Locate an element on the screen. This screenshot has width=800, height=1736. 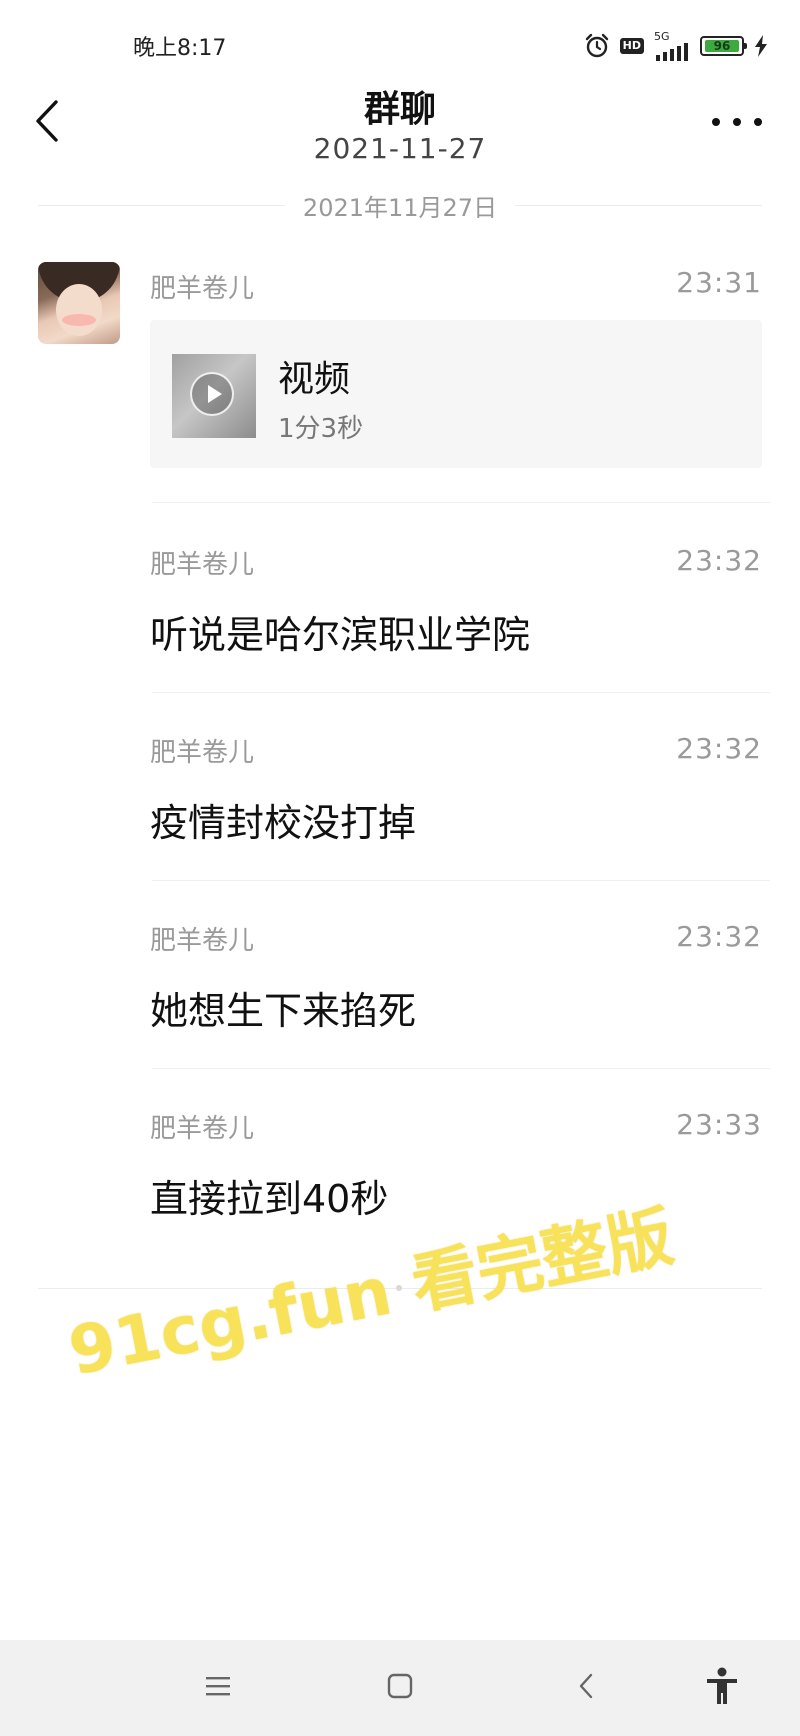
accessibility-icon is located at coordinates (722, 1688).